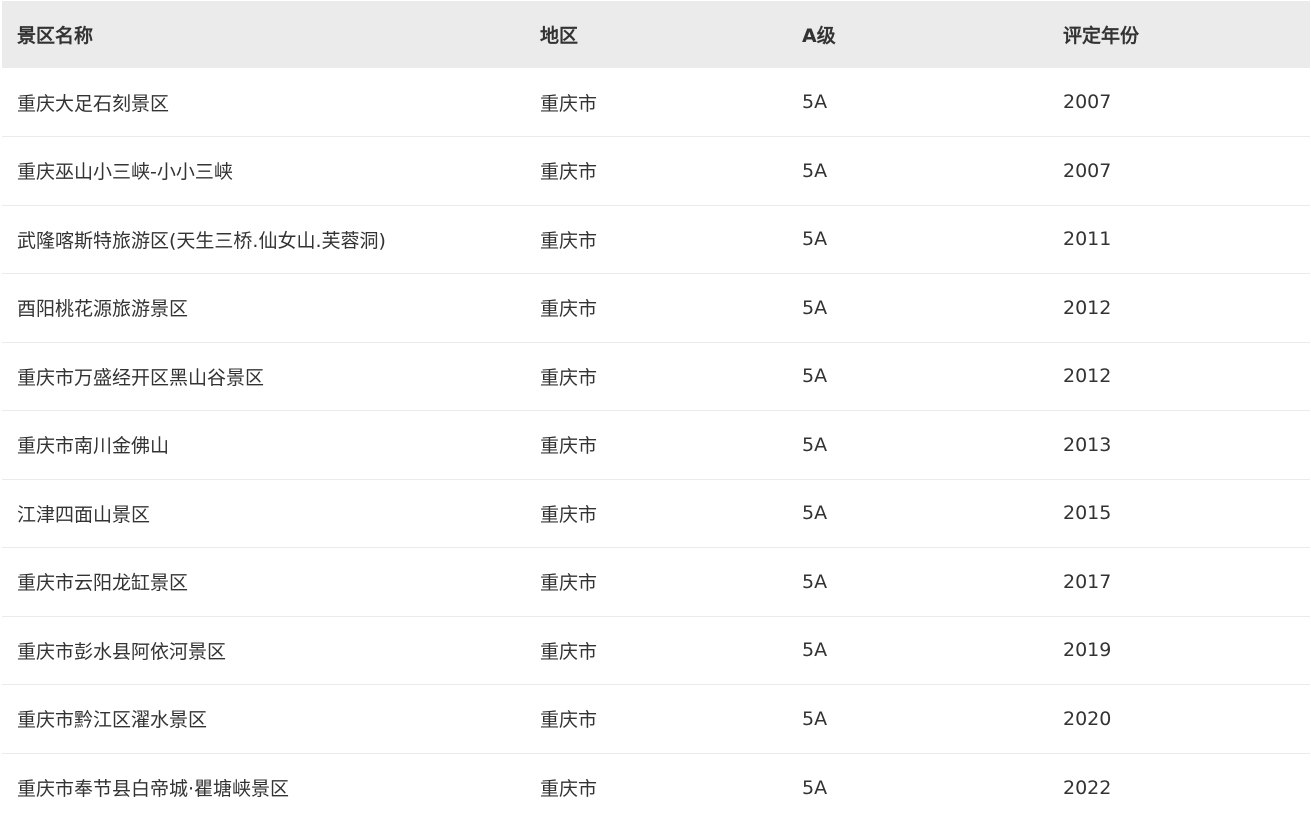  What do you see at coordinates (656, 513) in the screenshot?
I see `table-row: 江津四面山景区 重庆市 5A 2015` at bounding box center [656, 513].